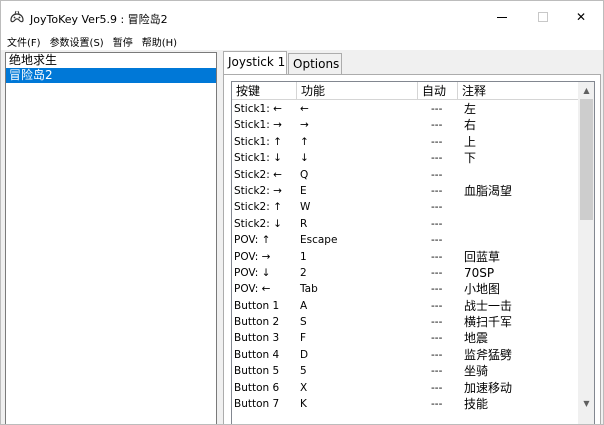 The height and width of the screenshot is (425, 604). Describe the element at coordinates (77, 41) in the screenshot. I see `menu-settings: 参数设置(S)` at that location.